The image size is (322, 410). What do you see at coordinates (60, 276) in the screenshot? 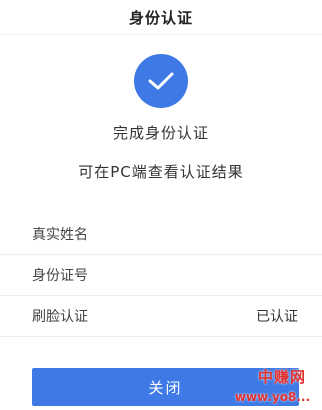
I see `id-number-label: 身份证号` at bounding box center [60, 276].